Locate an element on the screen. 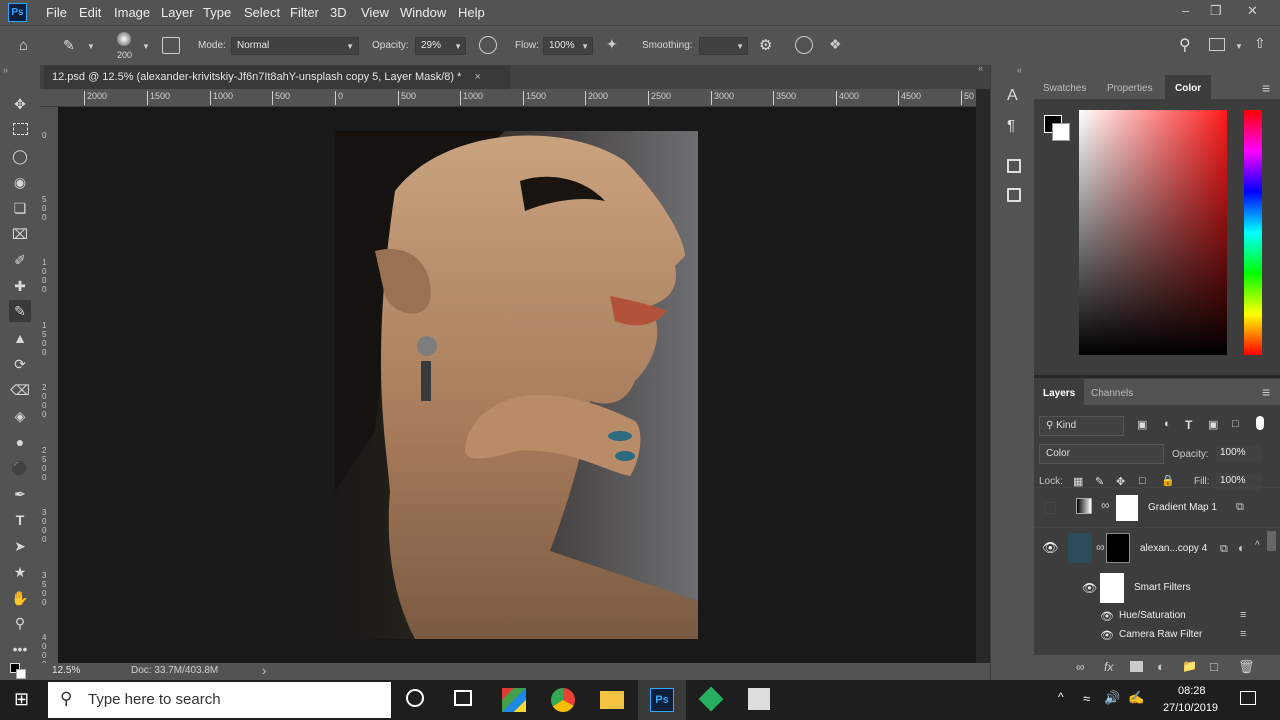 The height and width of the screenshot is (720, 1280). clock-time: 08:28 is located at coordinates (1192, 691).